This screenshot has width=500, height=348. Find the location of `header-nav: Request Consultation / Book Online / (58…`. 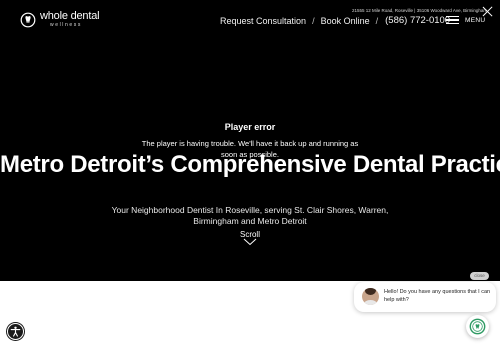

header-nav: Request Consultation / Book Online / (58… is located at coordinates (335, 20).